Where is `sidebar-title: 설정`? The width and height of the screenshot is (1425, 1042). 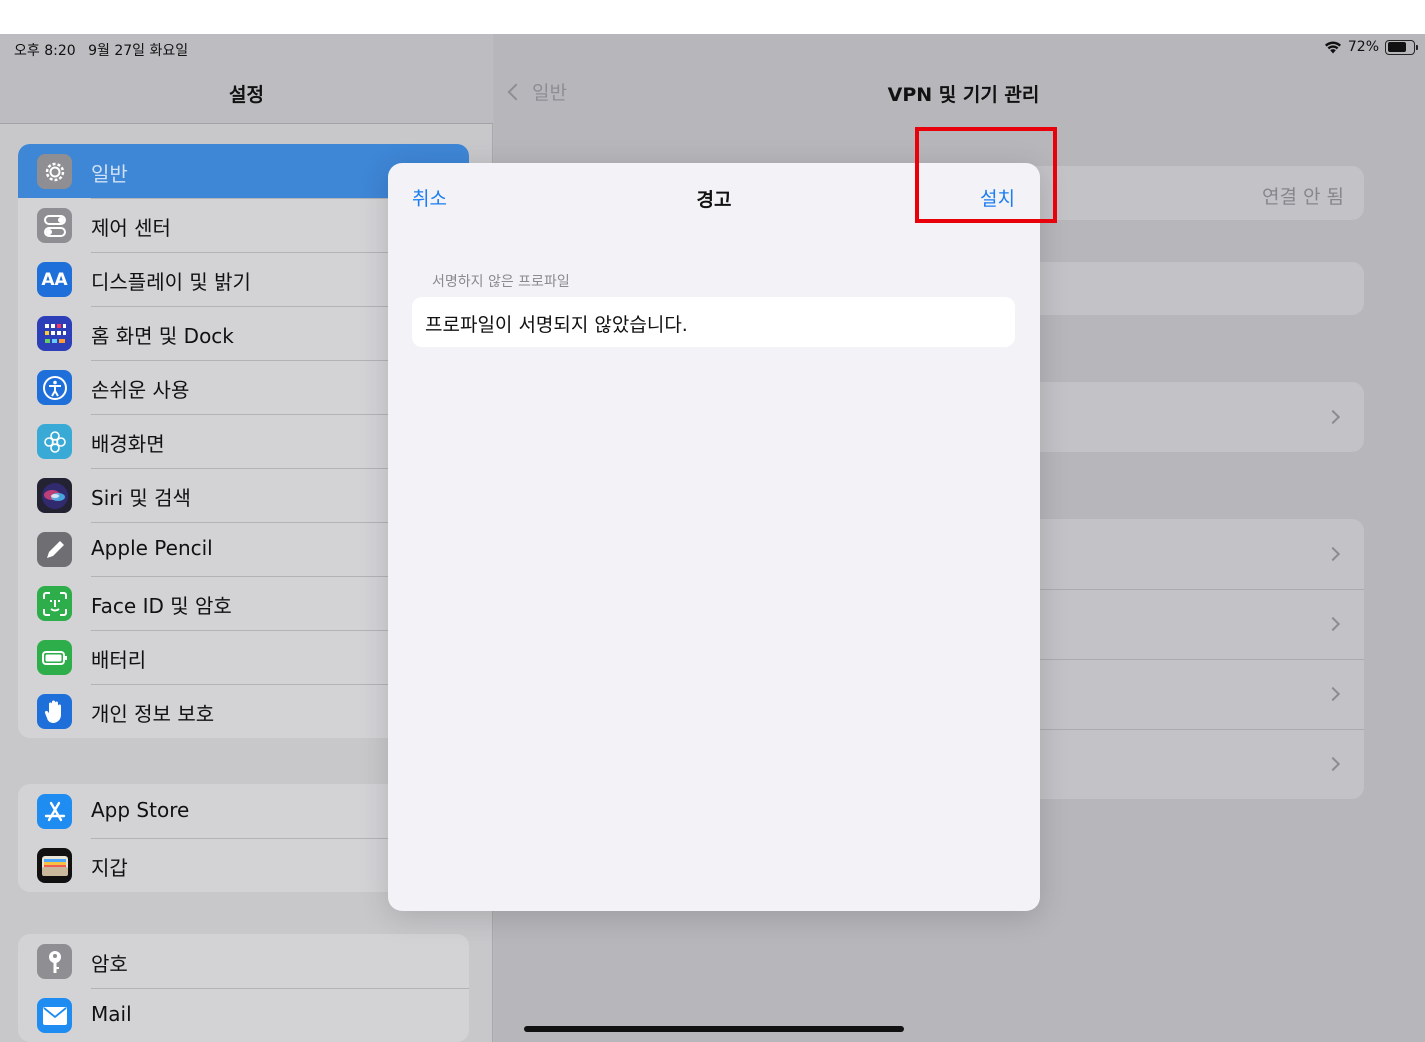
sidebar-title: 설정 is located at coordinates (246, 95).